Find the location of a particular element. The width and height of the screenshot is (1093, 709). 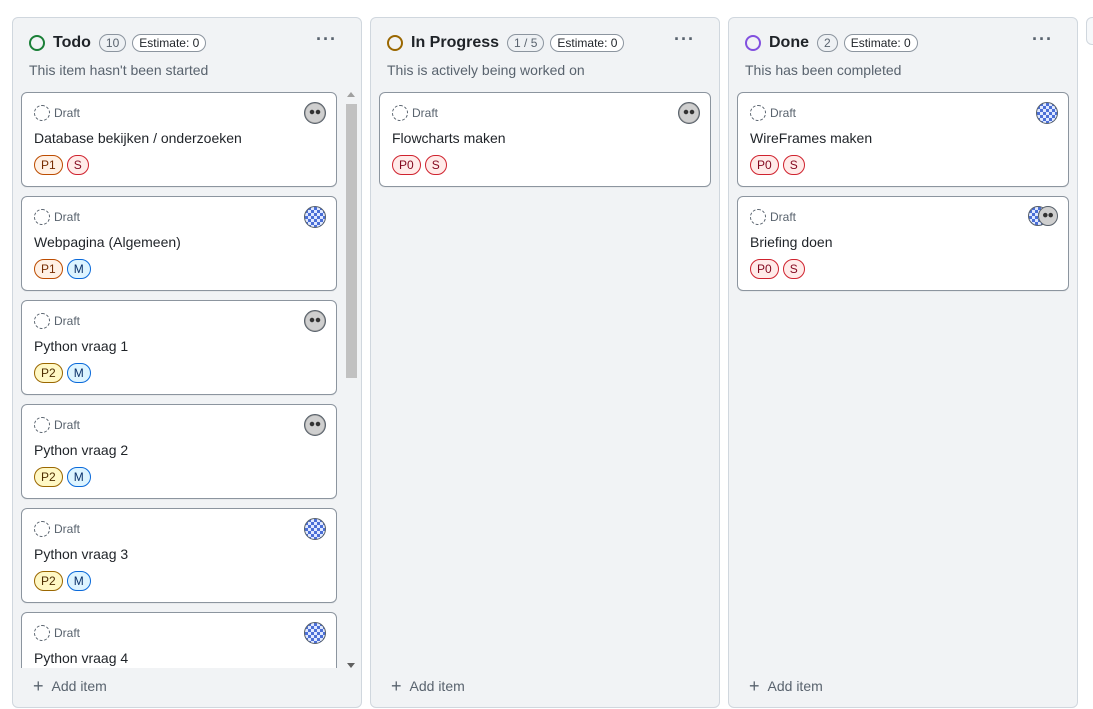

card-title: Python vraag 2 is located at coordinates (81, 450).